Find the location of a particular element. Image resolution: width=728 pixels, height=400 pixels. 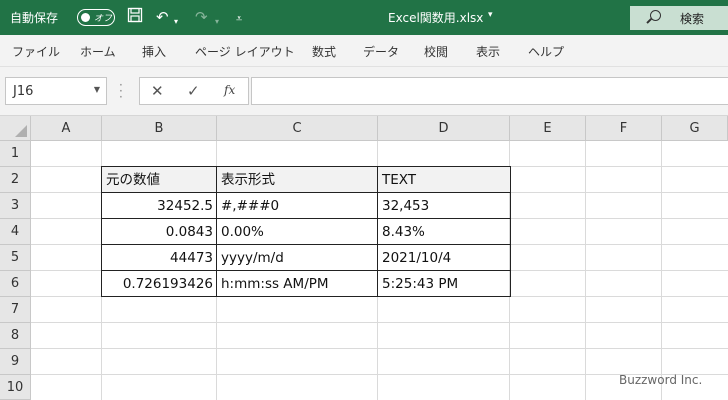

redo-icon: ↷ is located at coordinates (201, 17).